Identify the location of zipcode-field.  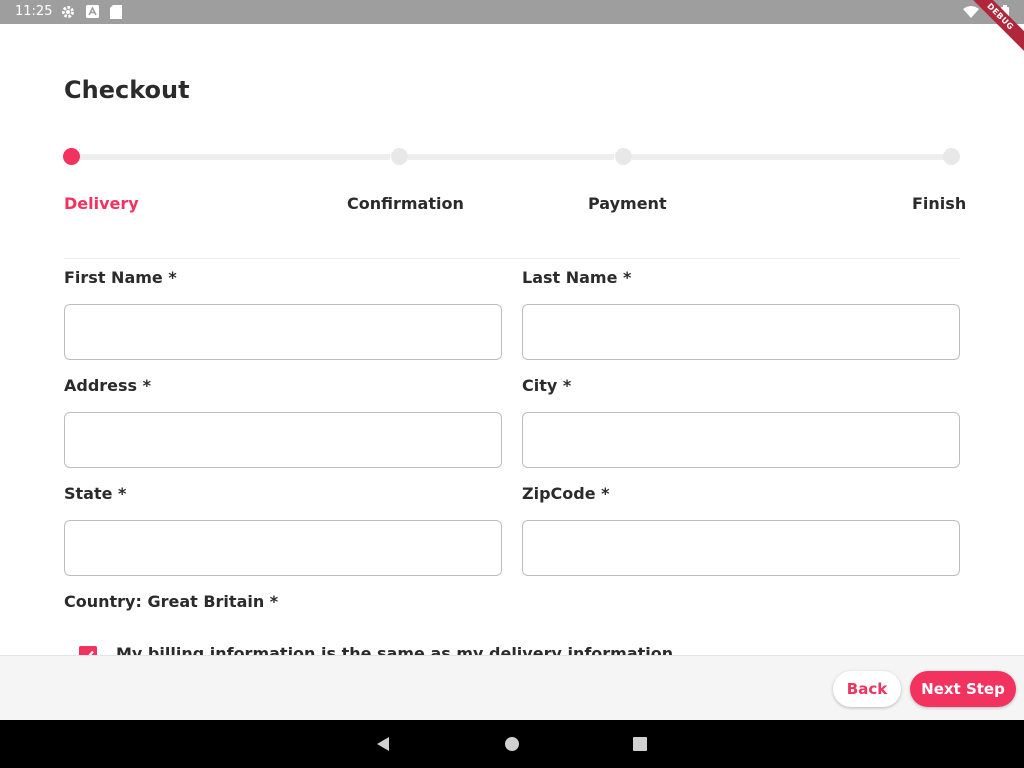
(741, 548).